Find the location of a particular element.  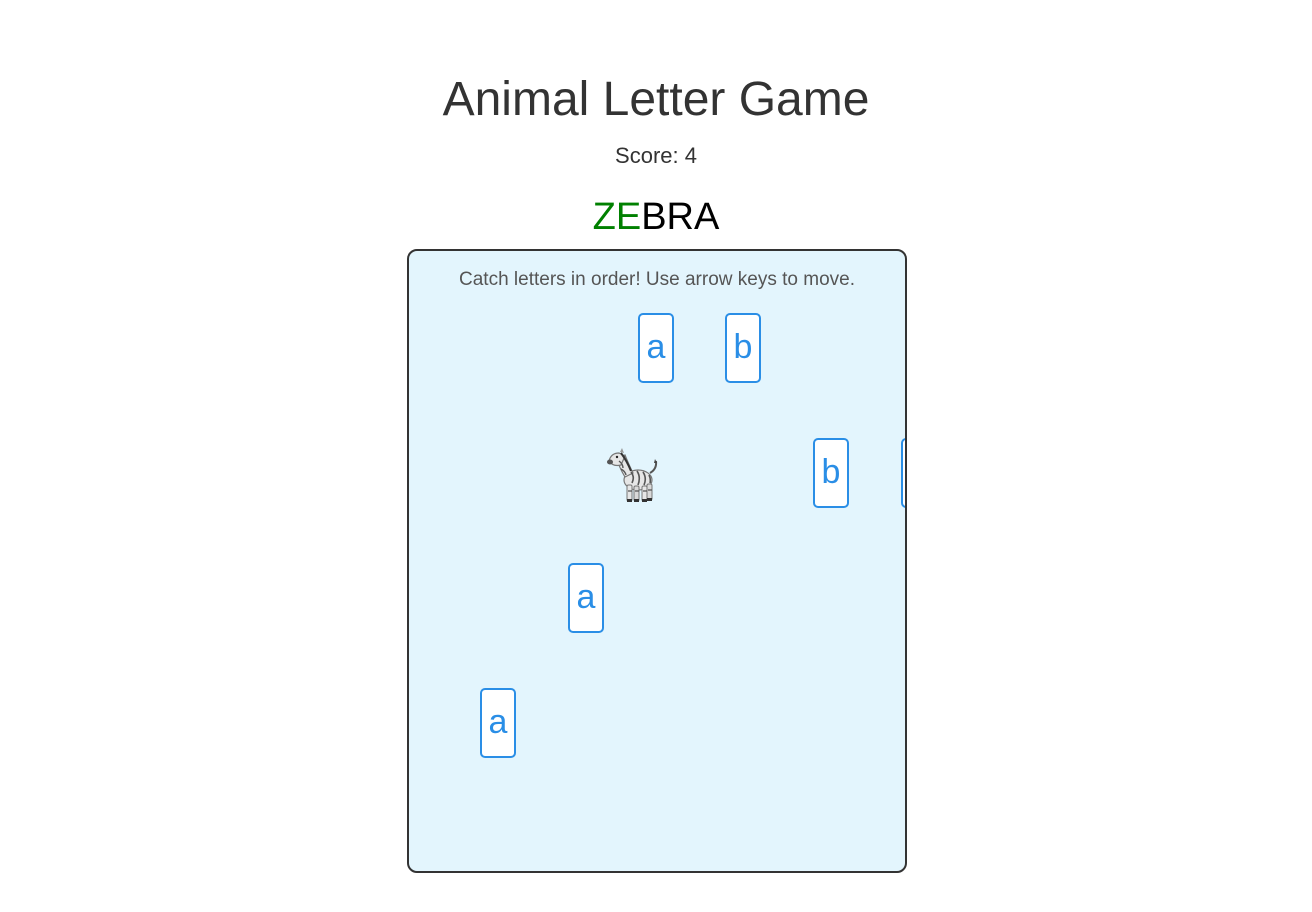

caught-letters: ZE is located at coordinates (617, 217).